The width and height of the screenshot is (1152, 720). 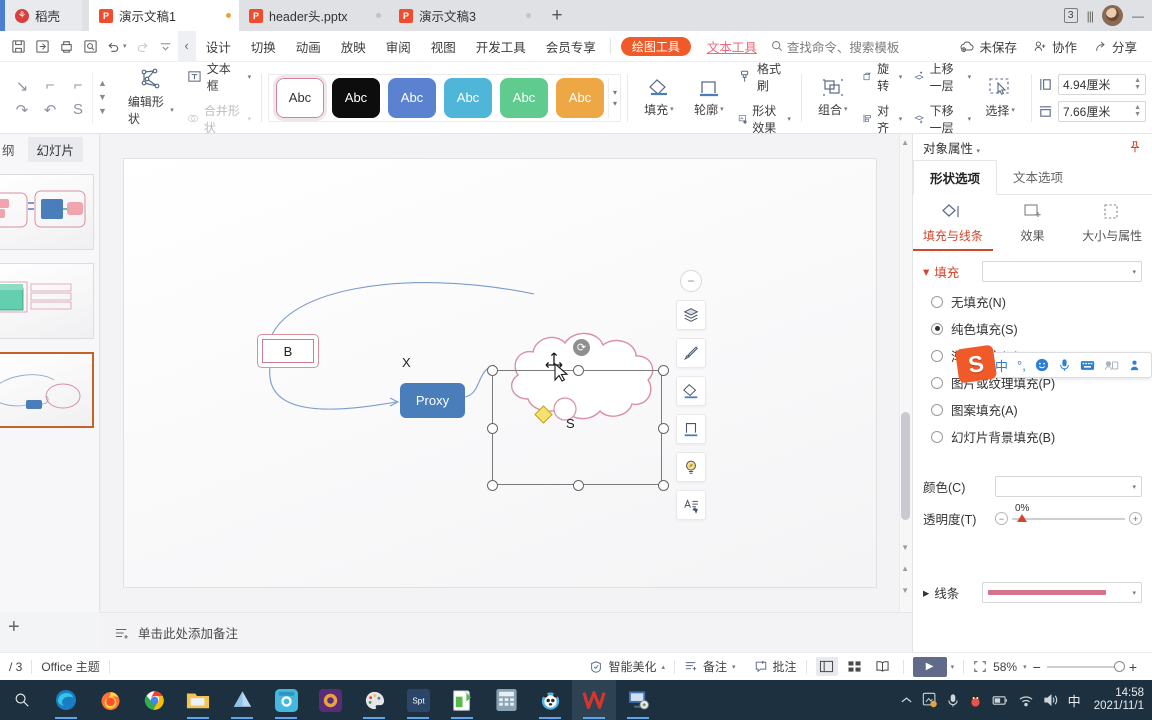 What do you see at coordinates (164, 15) in the screenshot?
I see `tab-presentation-1: P 演示文稿1` at bounding box center [164, 15].